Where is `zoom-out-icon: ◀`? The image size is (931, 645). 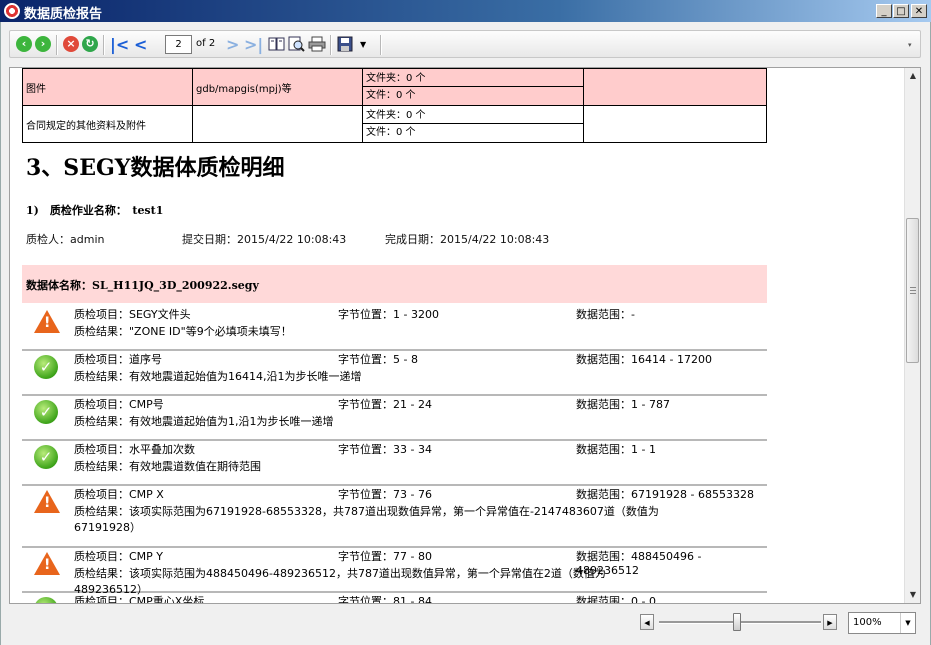 zoom-out-icon: ◀ is located at coordinates (647, 622).